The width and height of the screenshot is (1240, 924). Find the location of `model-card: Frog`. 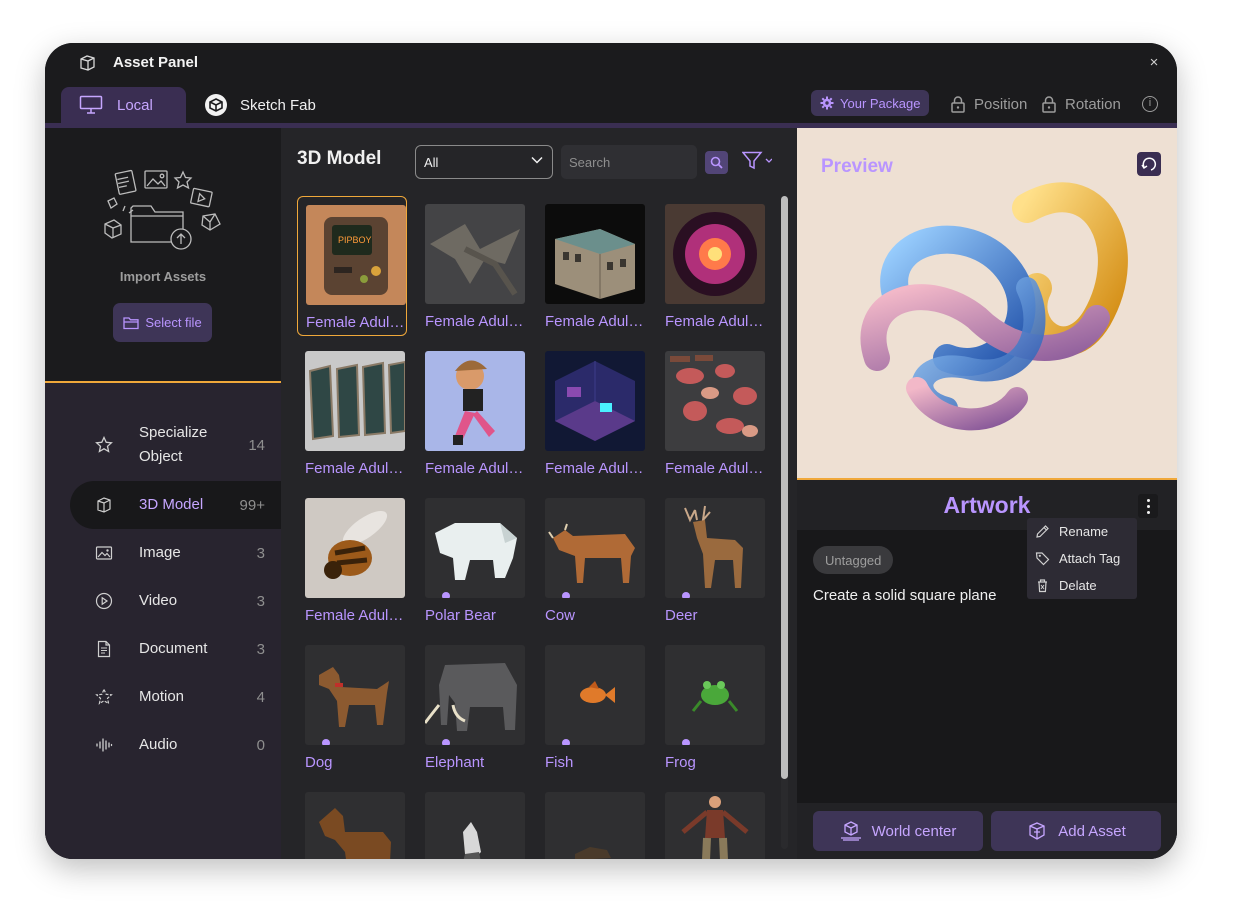

model-card: Frog is located at coordinates (712, 707).